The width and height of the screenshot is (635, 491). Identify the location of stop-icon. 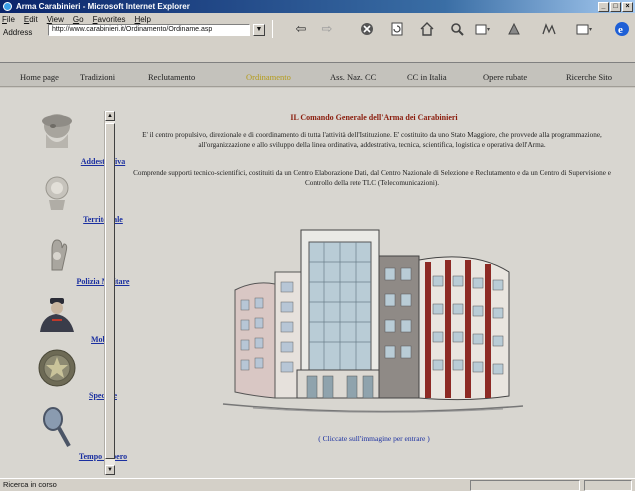
(367, 29).